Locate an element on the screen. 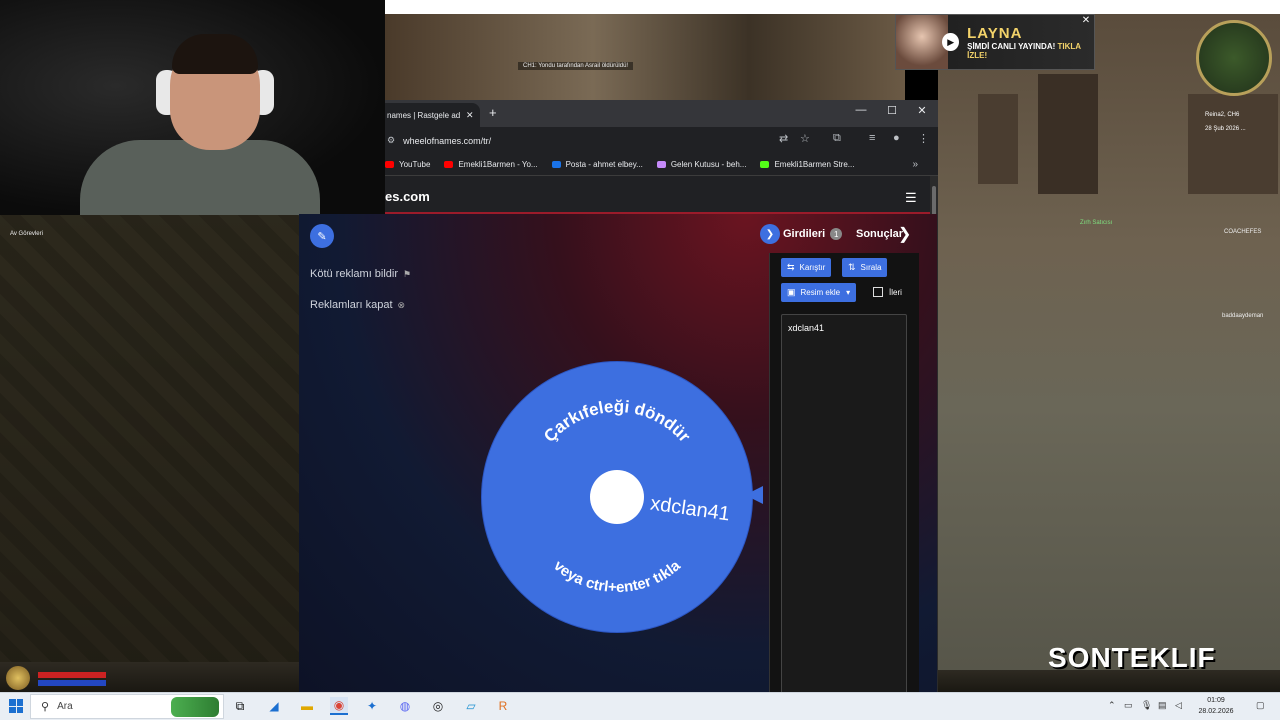 Image resolution: width=1280 pixels, height=720 pixels. close-tab-icon: ✕ is located at coordinates (470, 115).